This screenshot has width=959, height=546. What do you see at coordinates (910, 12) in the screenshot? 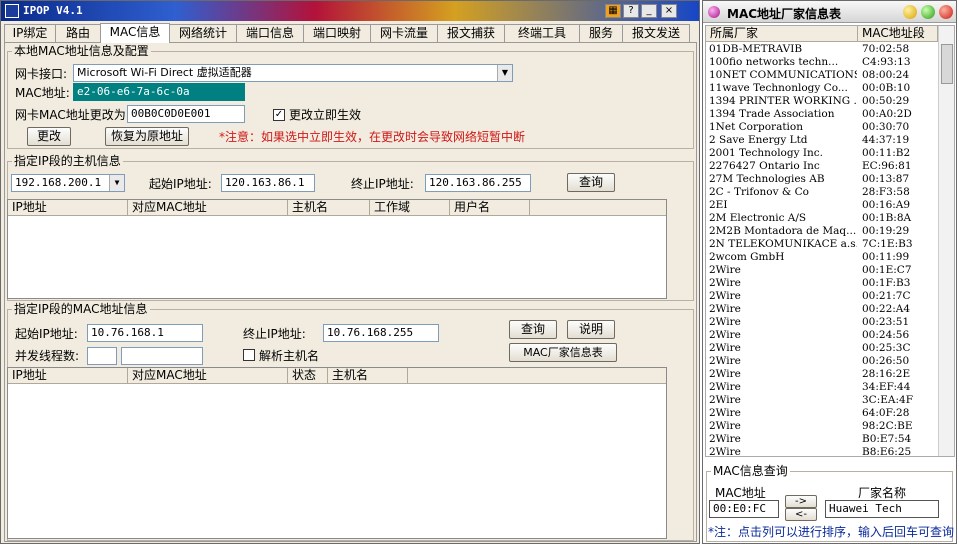
I see `minimize-icon` at bounding box center [910, 12].